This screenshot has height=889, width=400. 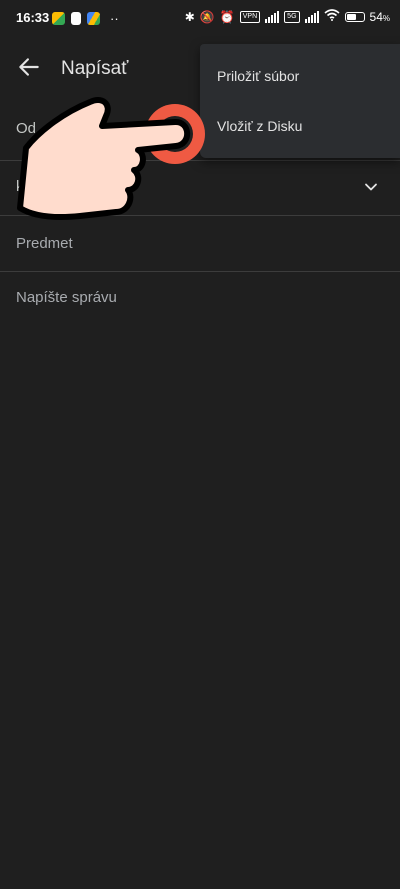 I want to click on vpn-icon: VPN, so click(x=250, y=16).